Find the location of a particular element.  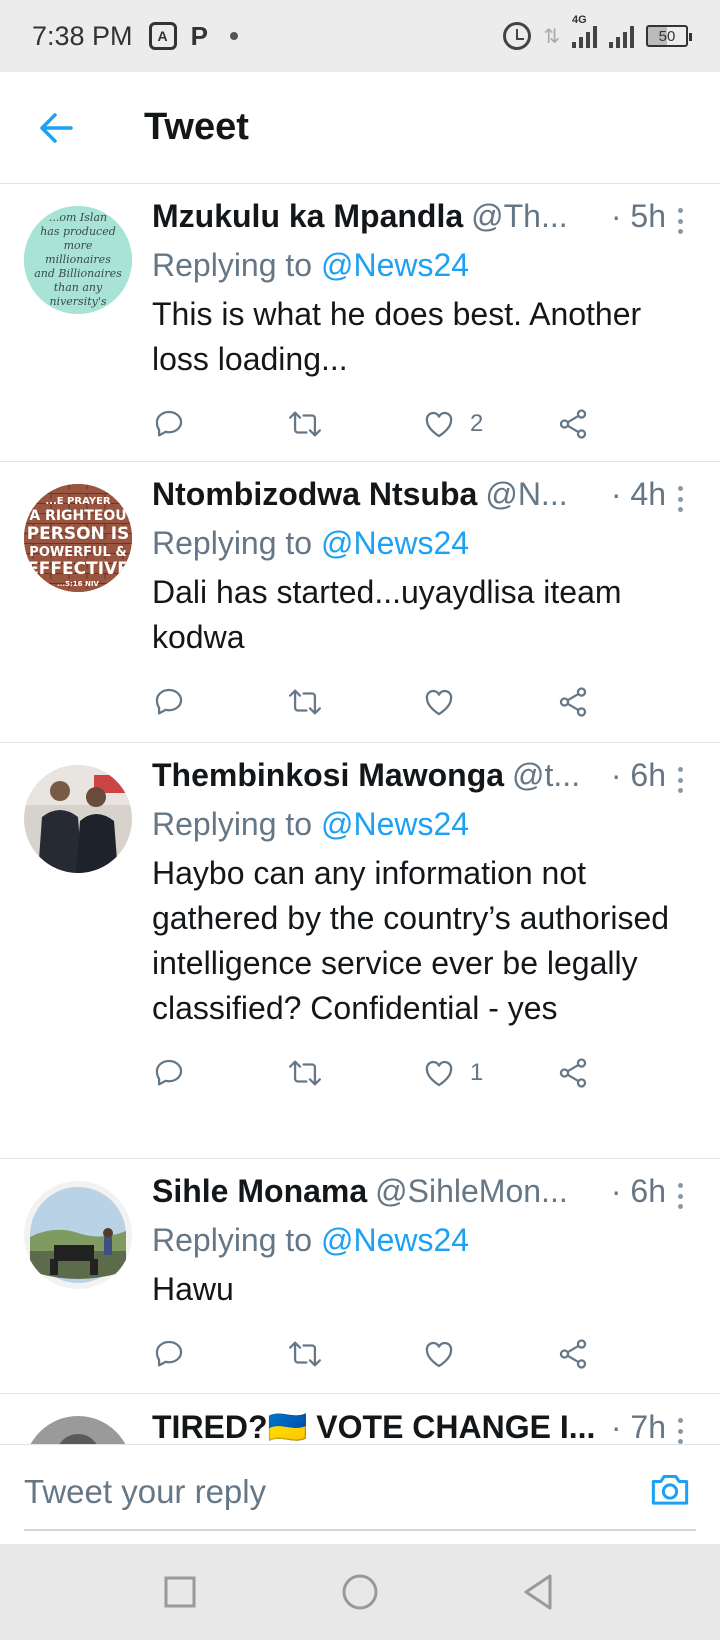

svg-text: than any is located at coordinates (78, 287).